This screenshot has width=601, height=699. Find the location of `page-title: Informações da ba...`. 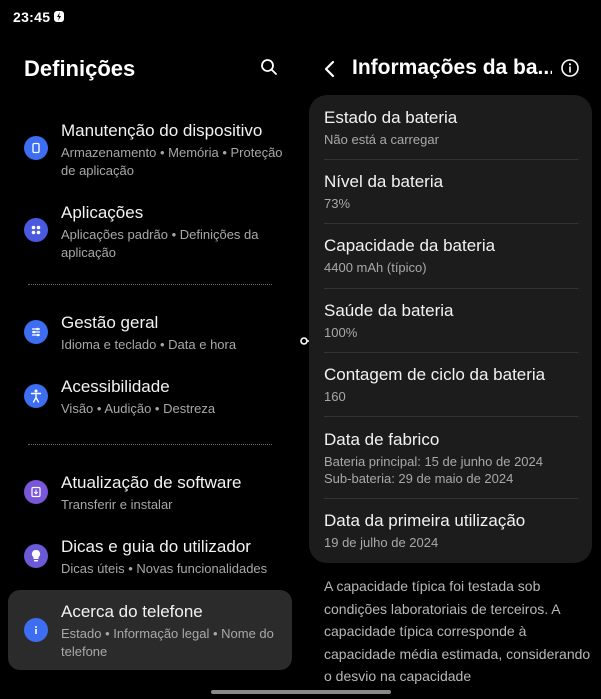

page-title: Informações da ba... is located at coordinates (452, 67).